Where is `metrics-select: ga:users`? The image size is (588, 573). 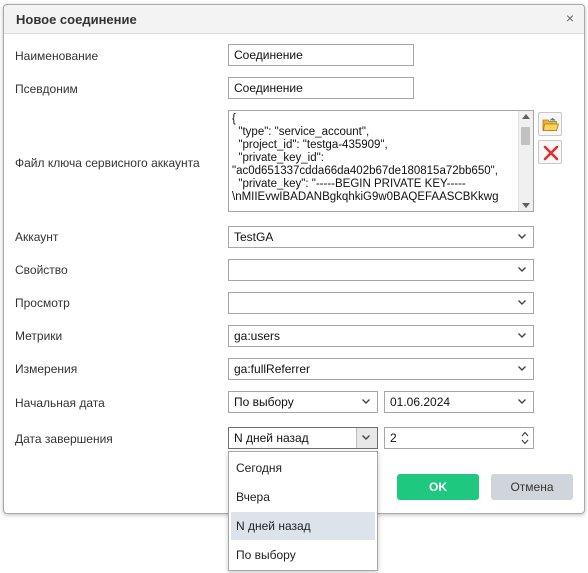 metrics-select: ga:users is located at coordinates (381, 336).